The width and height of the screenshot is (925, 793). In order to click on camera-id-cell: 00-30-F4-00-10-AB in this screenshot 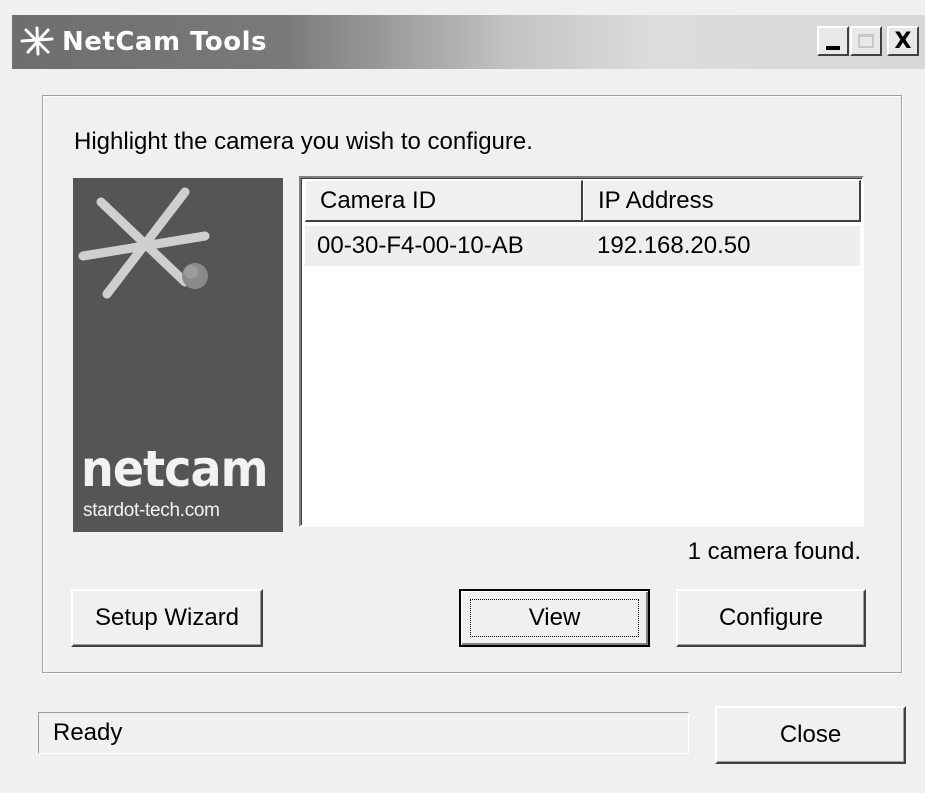, I will do `click(420, 245)`.